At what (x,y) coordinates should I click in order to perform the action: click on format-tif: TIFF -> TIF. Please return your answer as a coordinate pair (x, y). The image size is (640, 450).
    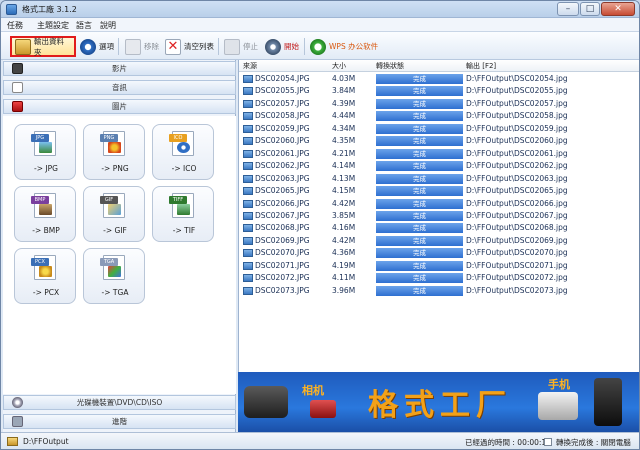
    Looking at the image, I should click on (183, 214).